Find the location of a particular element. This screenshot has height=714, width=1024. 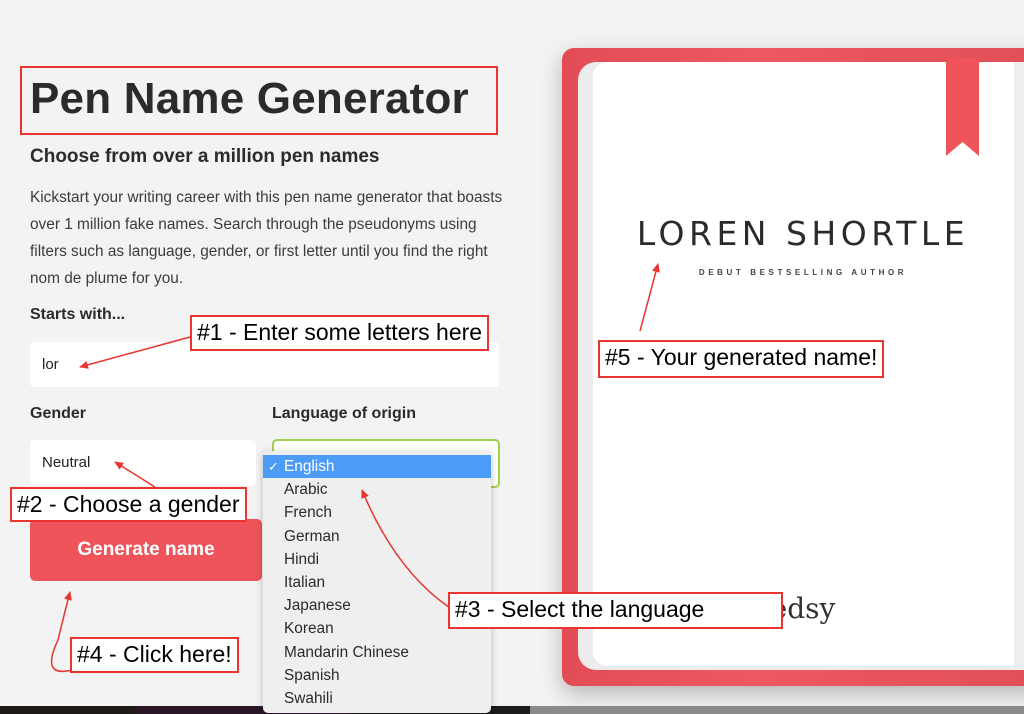

option-label: English is located at coordinates (309, 466).